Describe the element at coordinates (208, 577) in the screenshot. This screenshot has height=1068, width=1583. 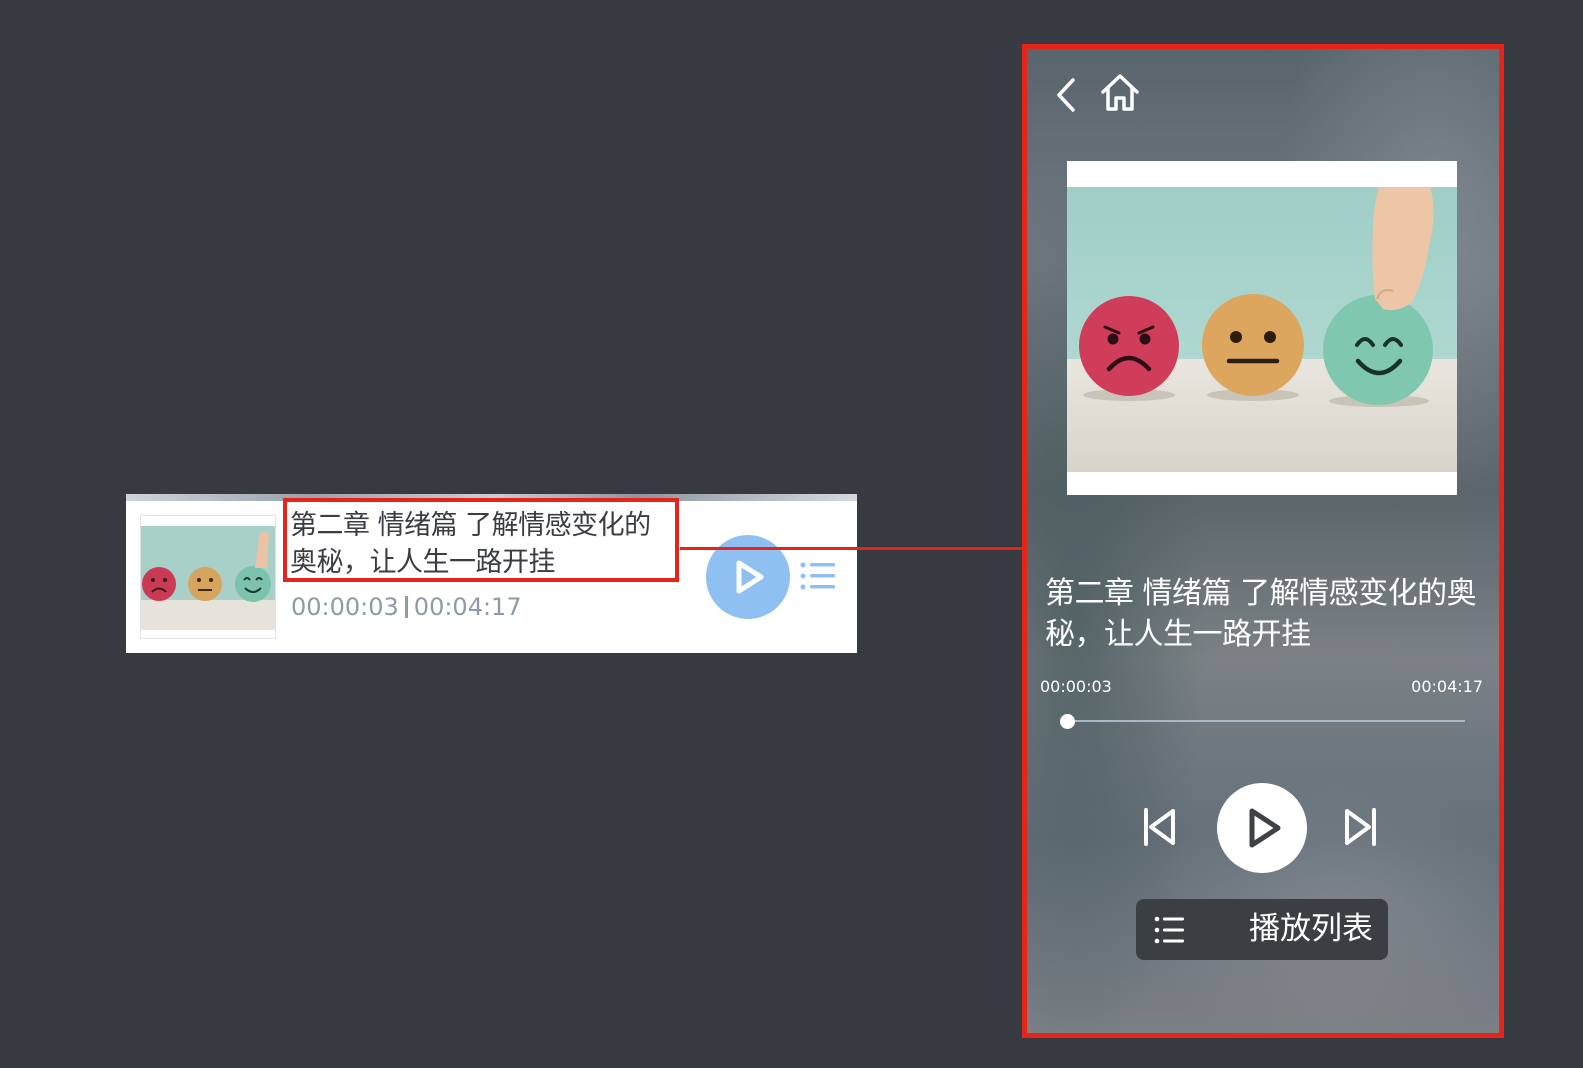
I see `mini-cover-thumbnail` at that location.